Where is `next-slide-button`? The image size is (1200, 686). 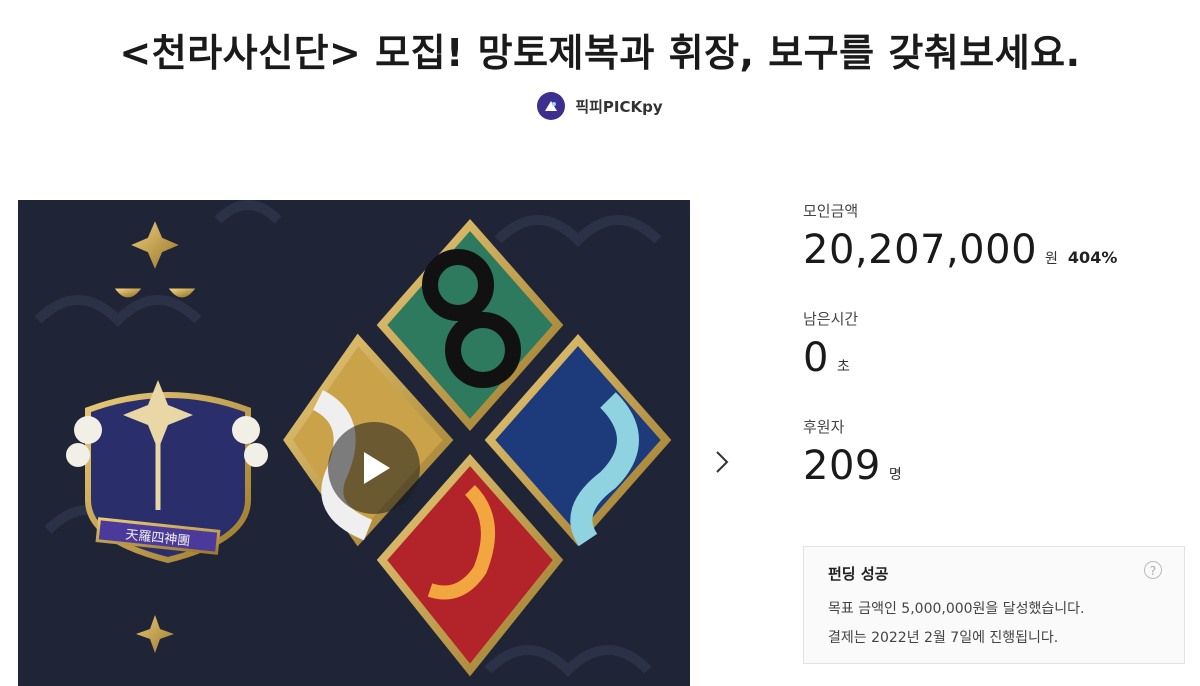
next-slide-button is located at coordinates (722, 462).